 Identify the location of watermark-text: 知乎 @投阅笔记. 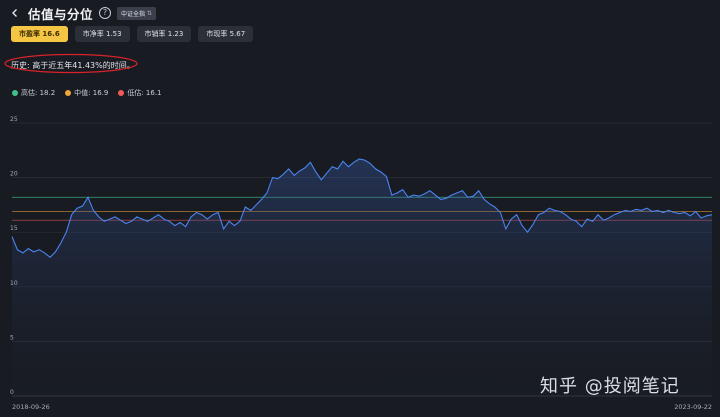
(610, 386).